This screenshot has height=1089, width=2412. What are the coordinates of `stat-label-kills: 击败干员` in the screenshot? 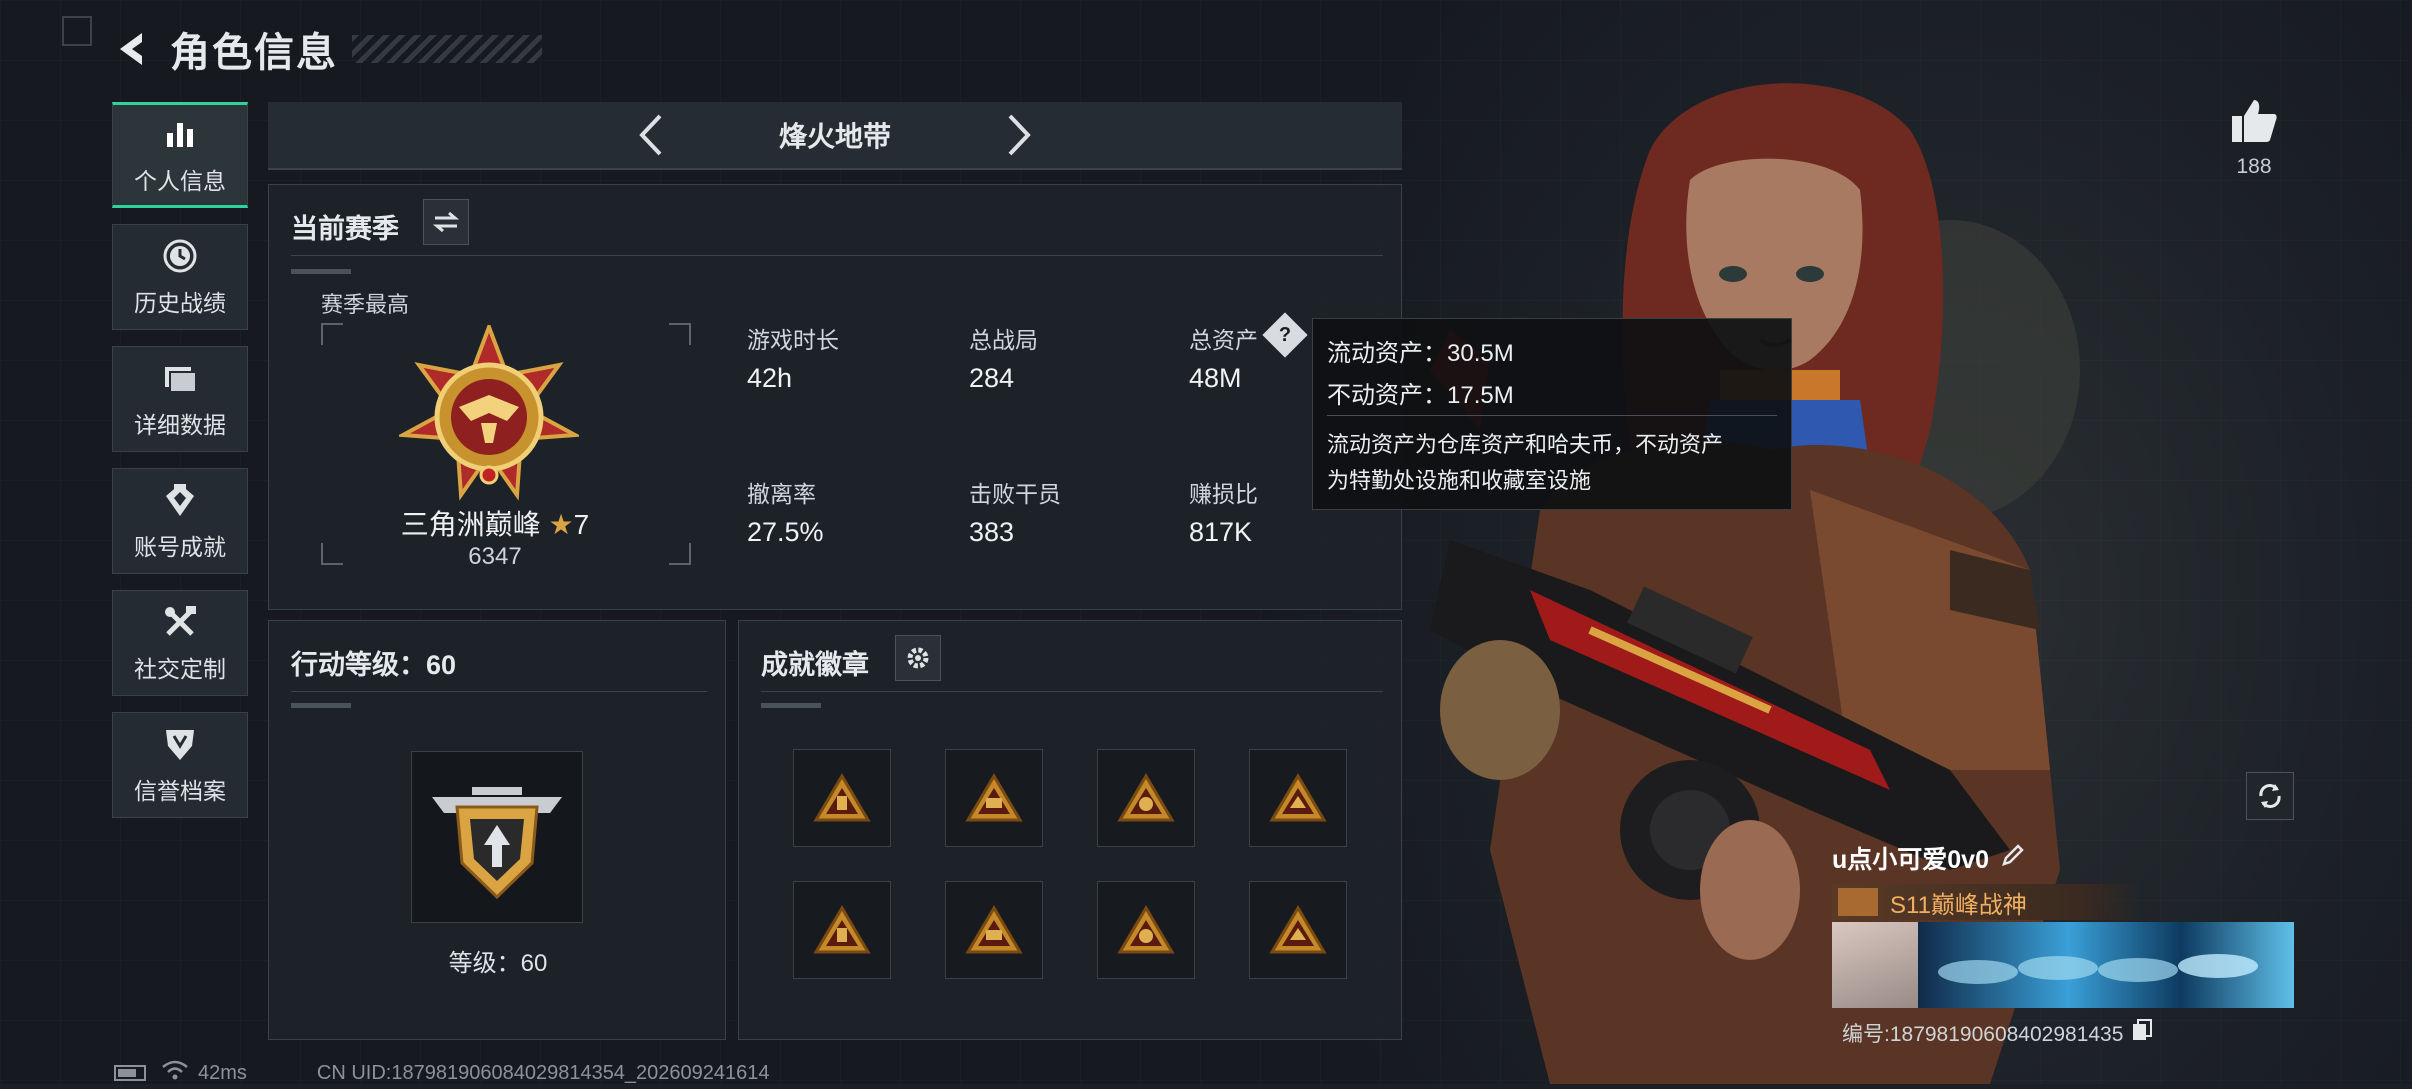 It's located at (1015, 494).